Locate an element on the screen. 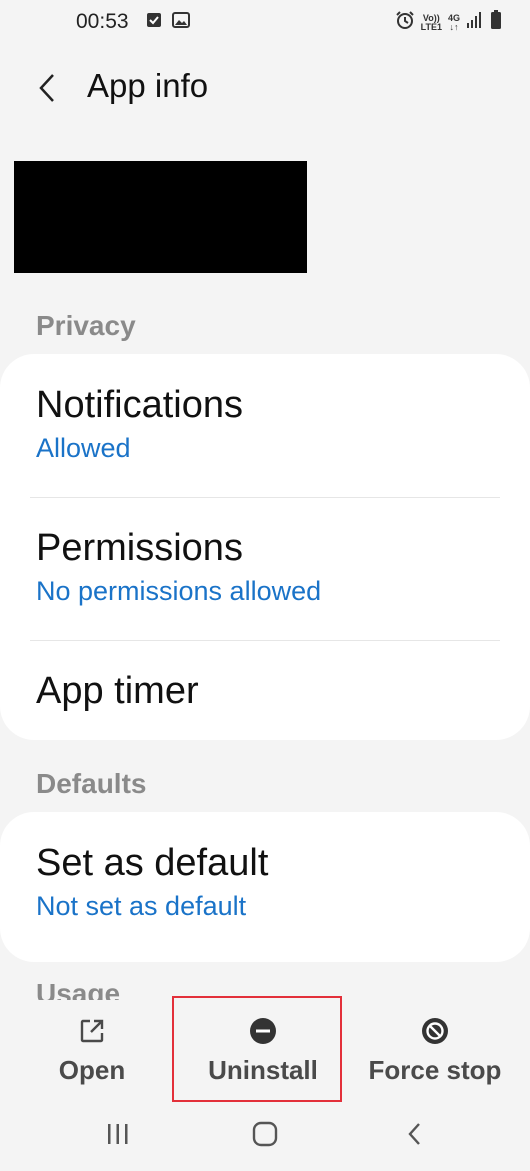 The image size is (530, 1171). app-timer-item: App timer is located at coordinates (268, 691).